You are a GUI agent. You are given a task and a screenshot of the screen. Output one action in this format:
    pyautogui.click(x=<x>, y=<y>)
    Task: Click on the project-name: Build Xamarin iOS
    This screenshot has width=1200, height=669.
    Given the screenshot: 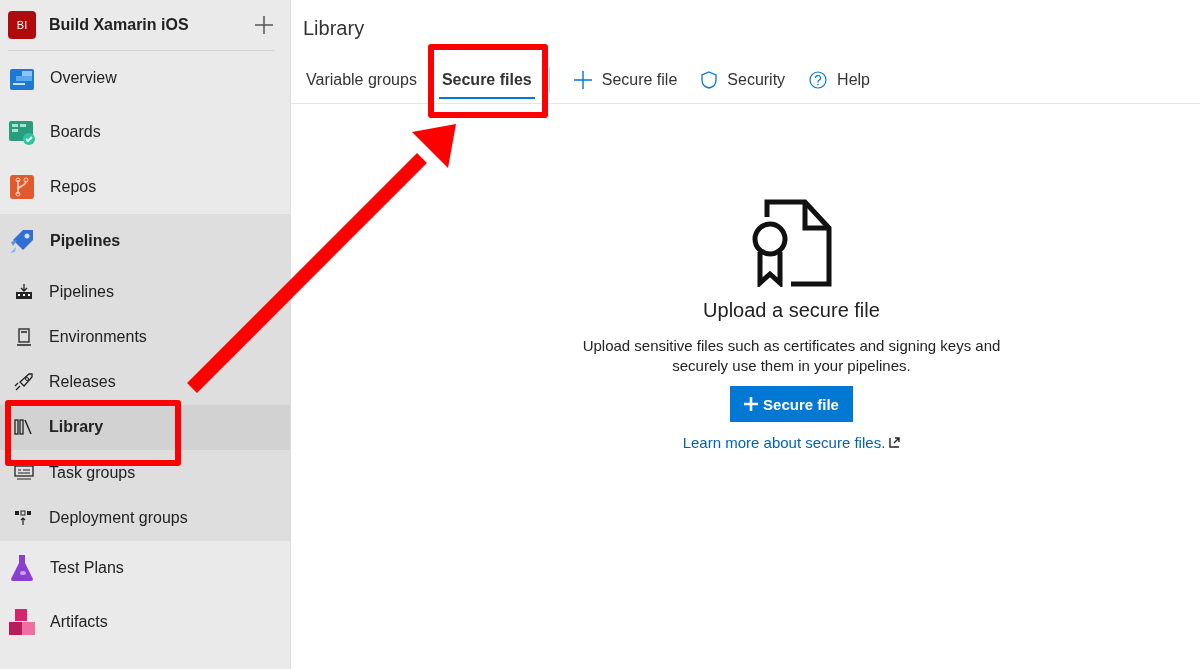 What is the action you would take?
    pyautogui.click(x=145, y=25)
    